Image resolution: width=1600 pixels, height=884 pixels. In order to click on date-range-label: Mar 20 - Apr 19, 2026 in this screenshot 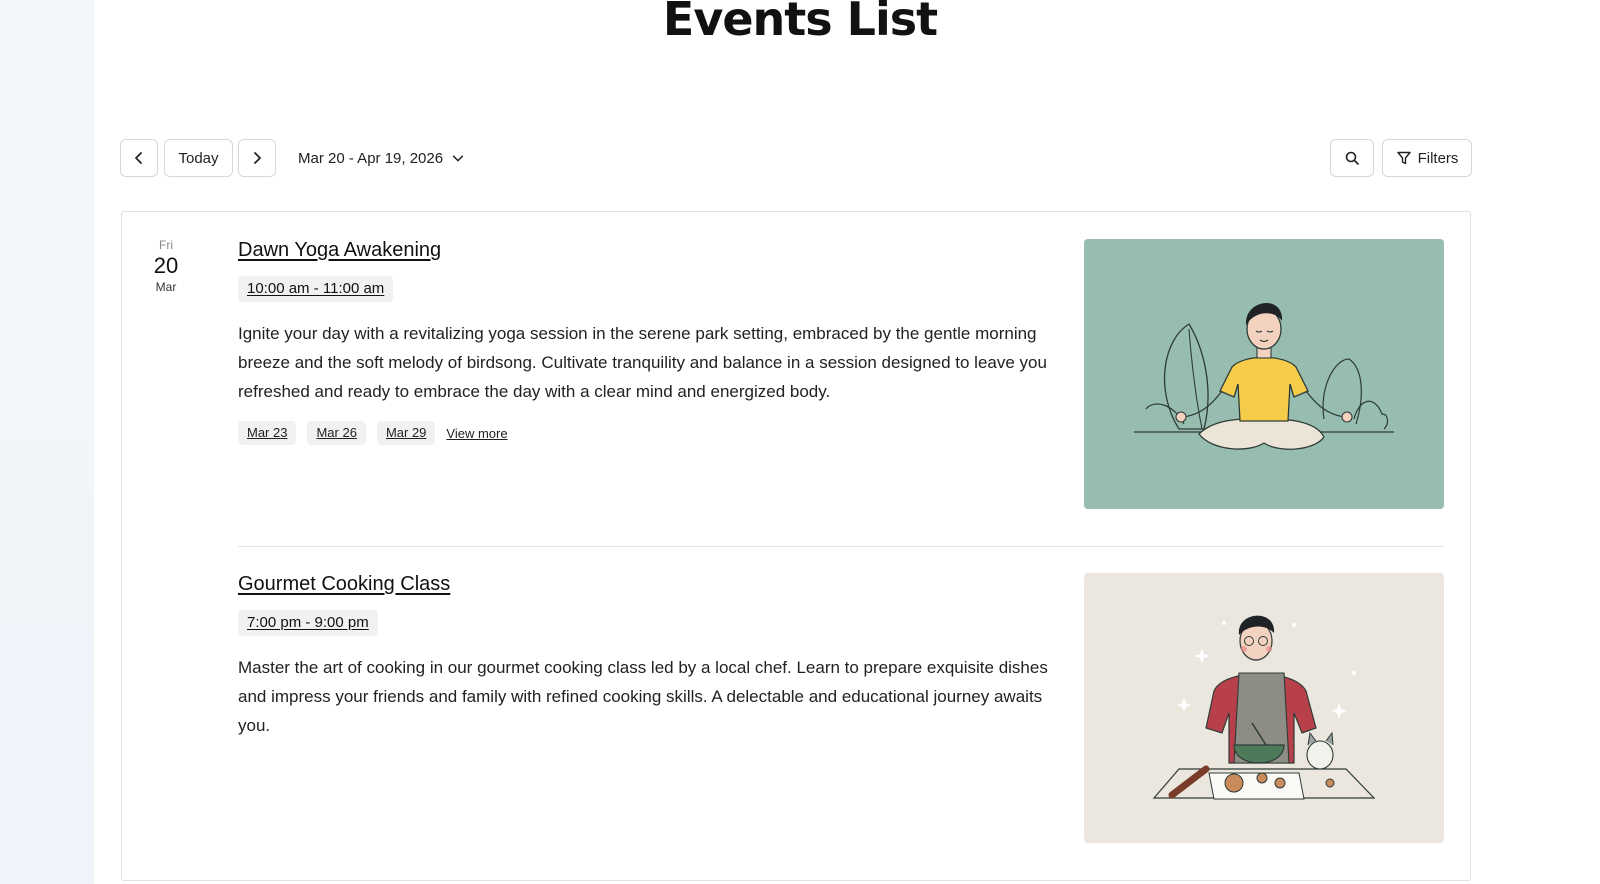, I will do `click(371, 158)`.